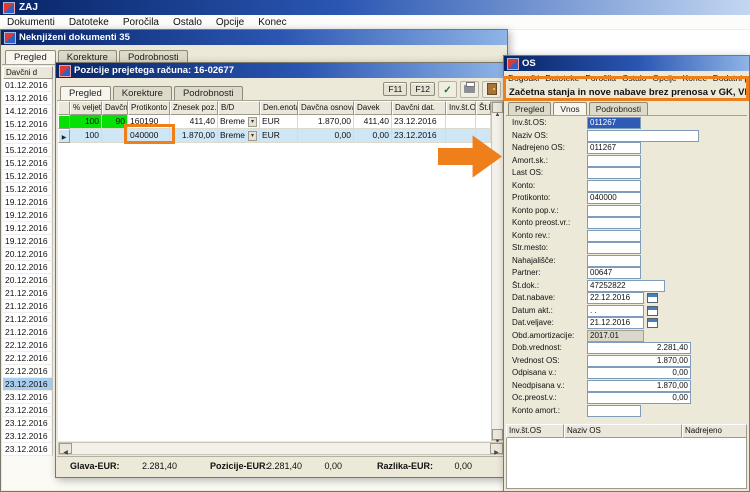 The width and height of the screenshot is (750, 492). Describe the element at coordinates (28, 85) in the screenshot. I see `date-row-0: 01.12.2016` at that location.